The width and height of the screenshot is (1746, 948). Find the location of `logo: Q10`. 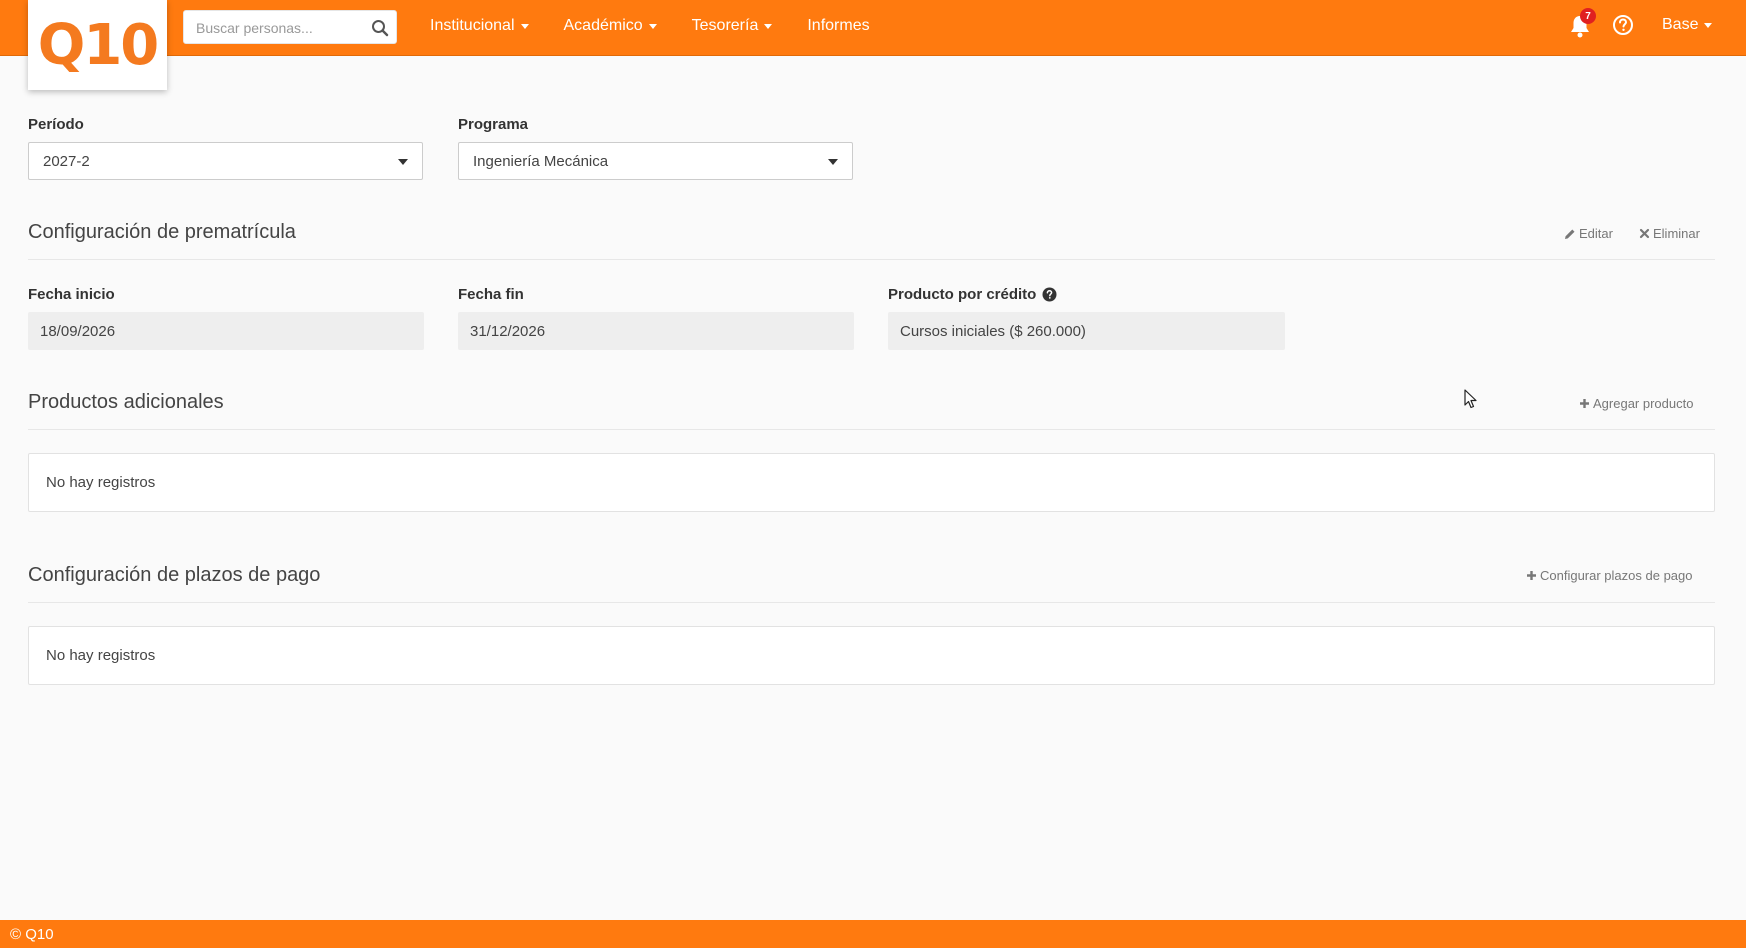

logo: Q10 is located at coordinates (97, 45).